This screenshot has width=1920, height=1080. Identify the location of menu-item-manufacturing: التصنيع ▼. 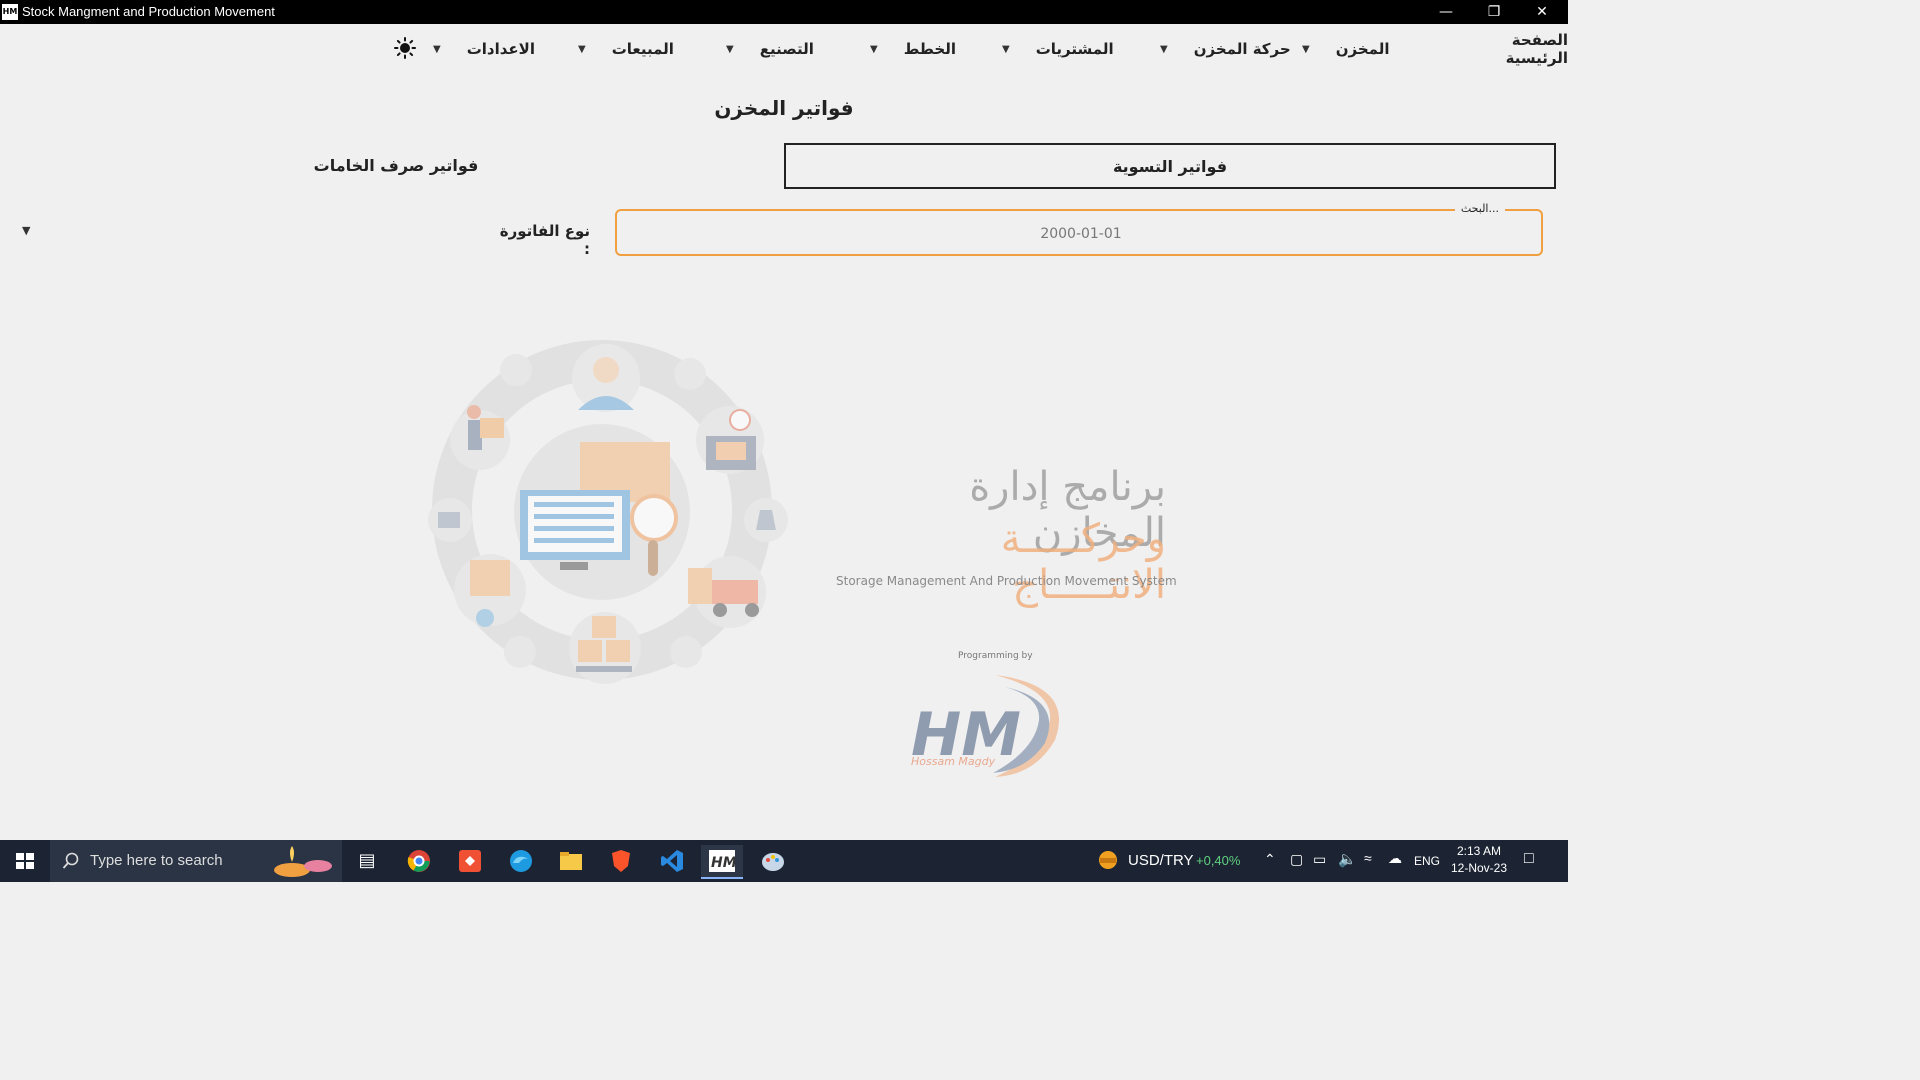
(770, 49).